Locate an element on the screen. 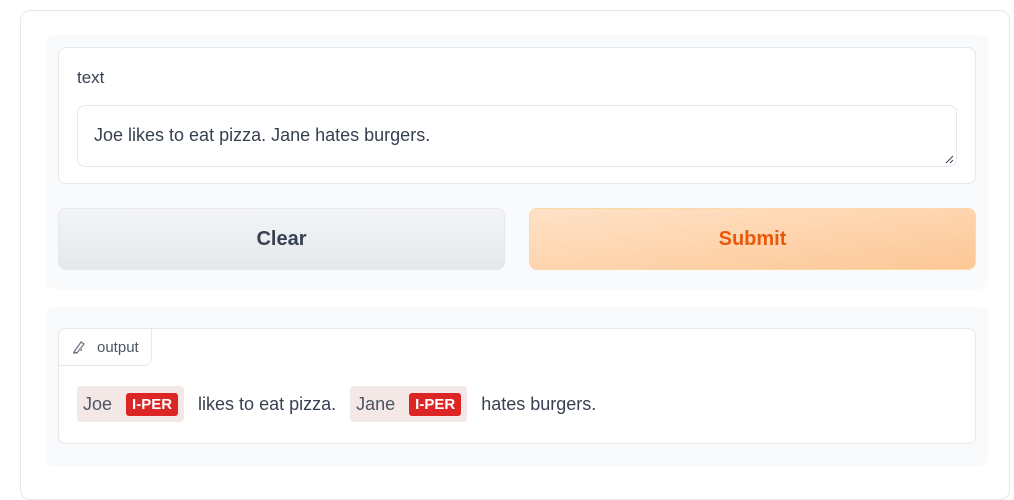 Image resolution: width=1014 pixels, height=500 pixels. output-label: output is located at coordinates (118, 347).